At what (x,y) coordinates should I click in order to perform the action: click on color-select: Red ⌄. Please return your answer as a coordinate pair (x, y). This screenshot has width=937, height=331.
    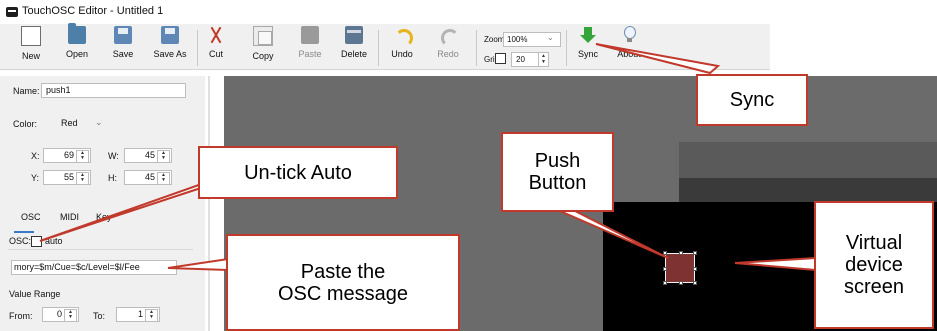
    Looking at the image, I should click on (78, 123).